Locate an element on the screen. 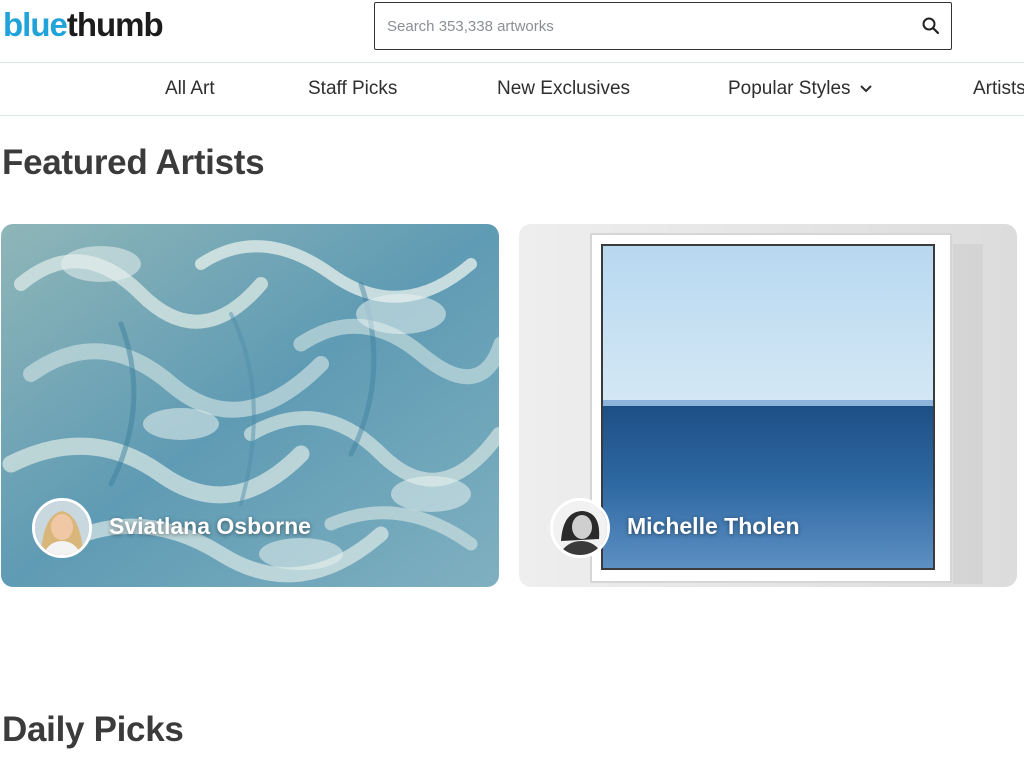 This screenshot has height=778, width=1024. nav-popular-styles-label: Popular Styles is located at coordinates (789, 89).